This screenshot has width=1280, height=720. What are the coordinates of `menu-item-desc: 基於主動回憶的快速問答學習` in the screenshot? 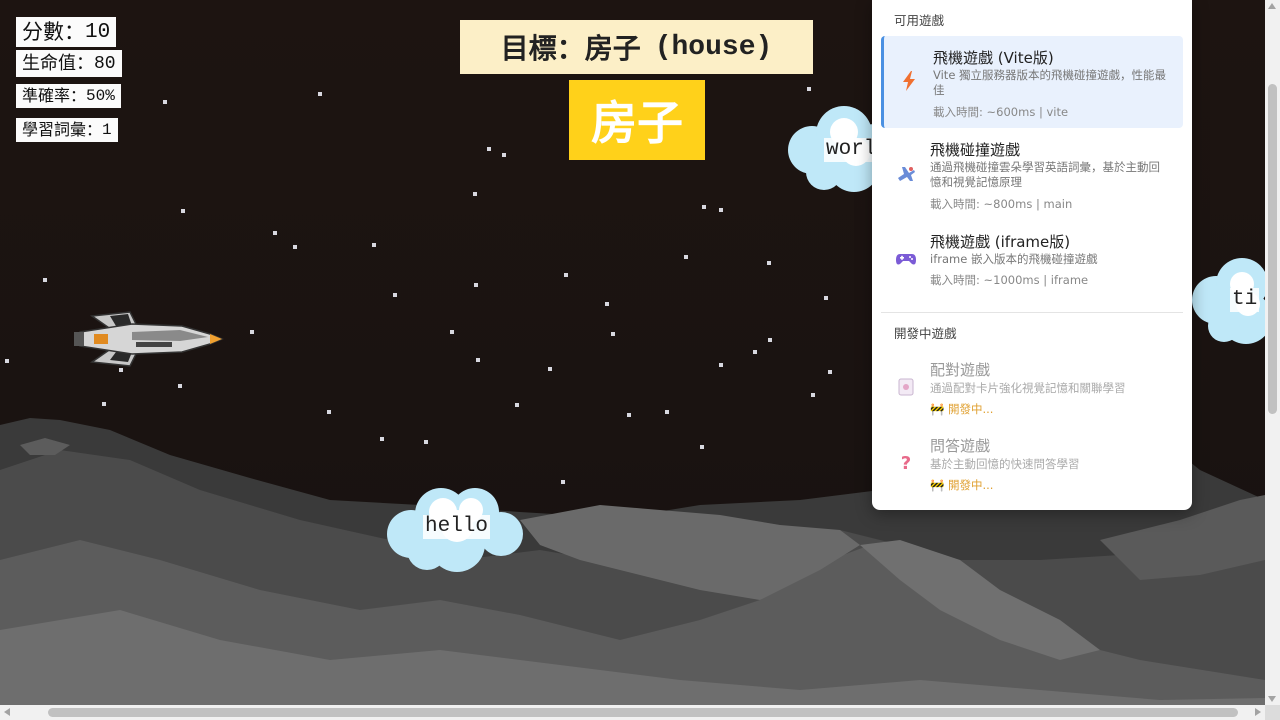 It's located at (1005, 464).